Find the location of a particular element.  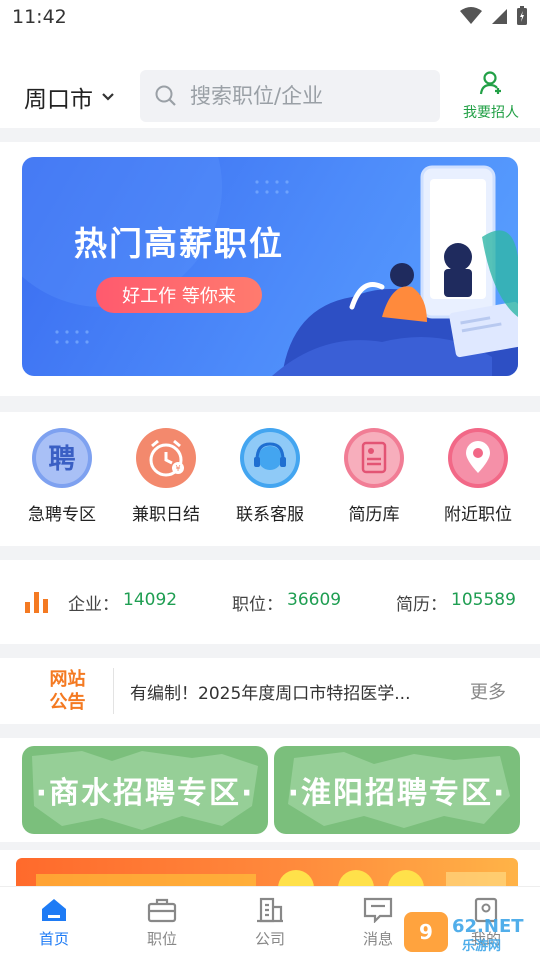

city-selector: 周口市 is located at coordinates (69, 97).